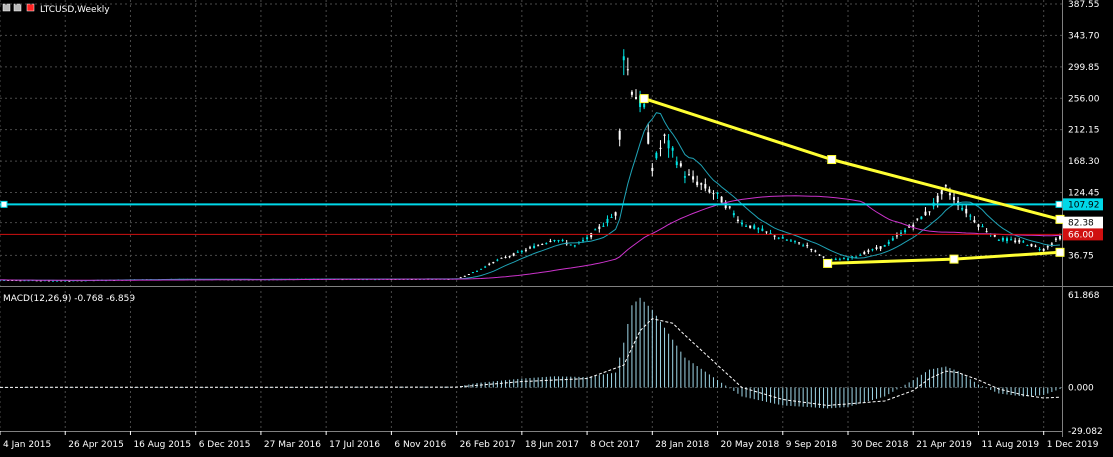 This screenshot has width=1113, height=457. Describe the element at coordinates (1081, 224) in the screenshot. I see `price-tag-label: 82.38` at that location.